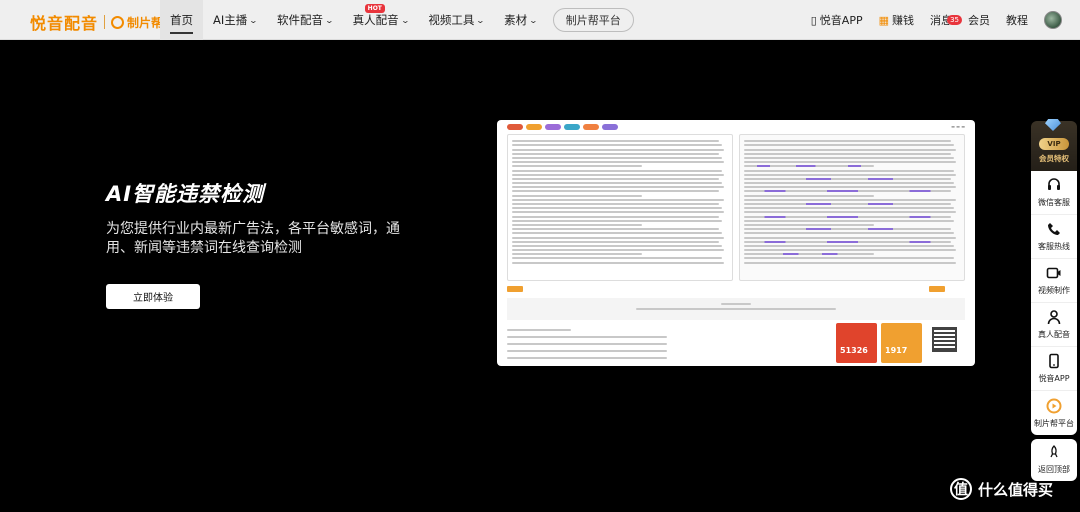 The image size is (1080, 512). I want to click on logo-divider, so click(105, 22).